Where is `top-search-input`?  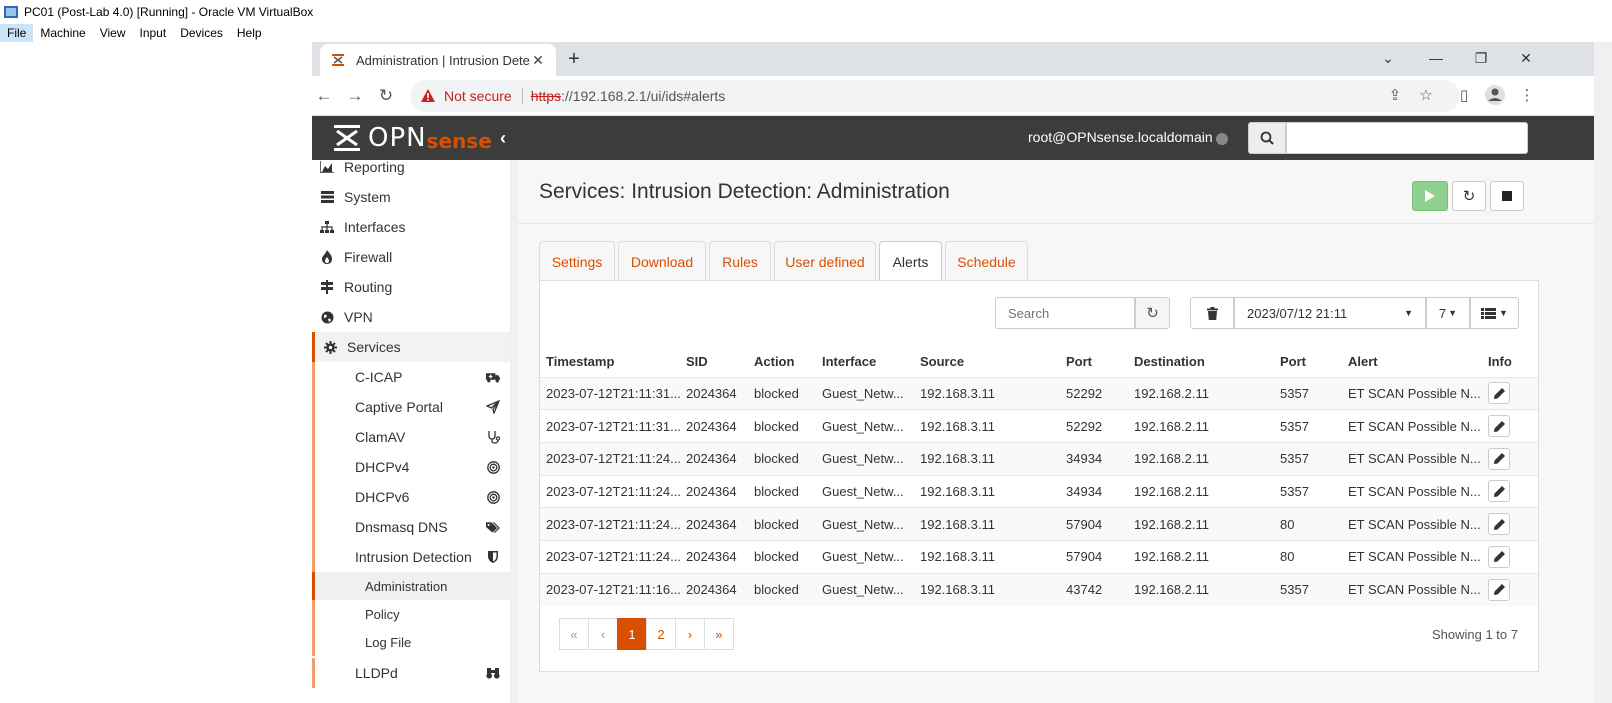 top-search-input is located at coordinates (1407, 138).